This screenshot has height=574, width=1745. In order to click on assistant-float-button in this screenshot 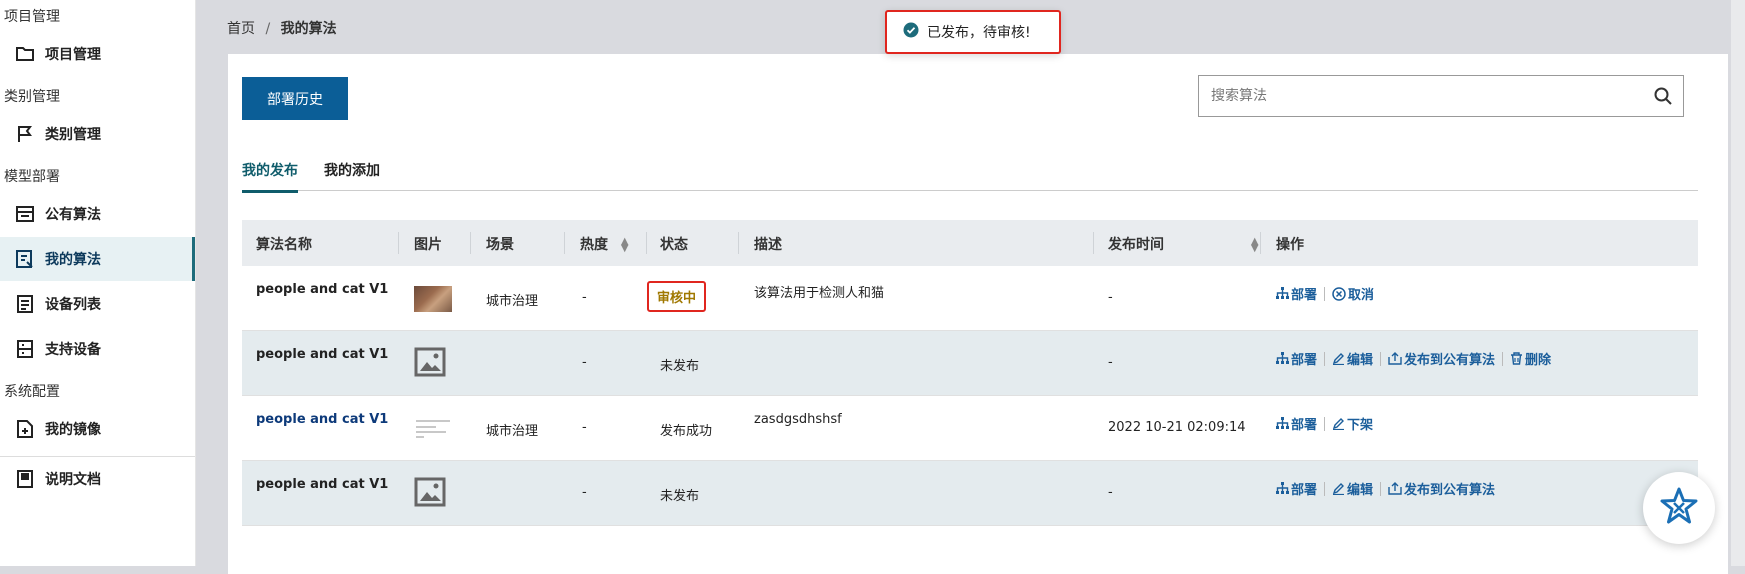, I will do `click(1679, 508)`.